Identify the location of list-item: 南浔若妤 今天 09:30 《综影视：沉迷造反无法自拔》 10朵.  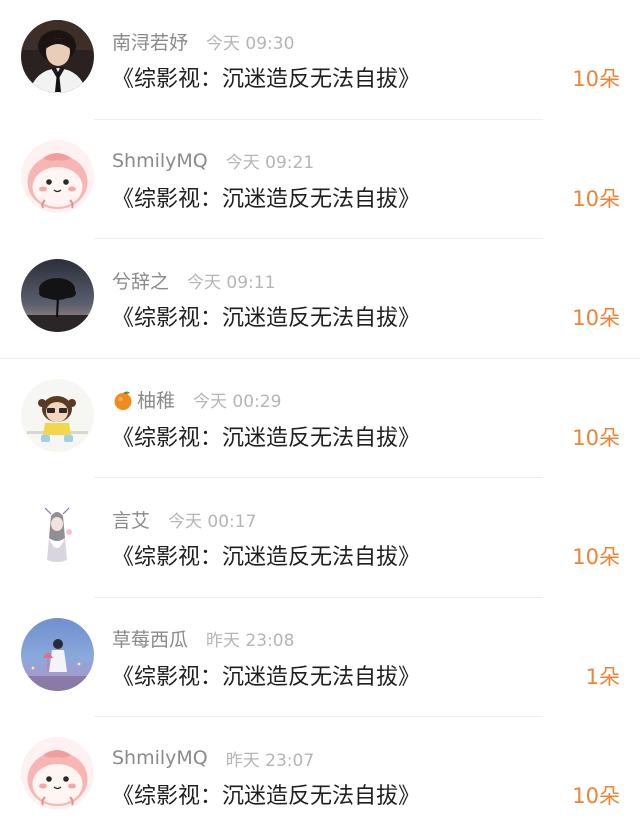
(320, 60).